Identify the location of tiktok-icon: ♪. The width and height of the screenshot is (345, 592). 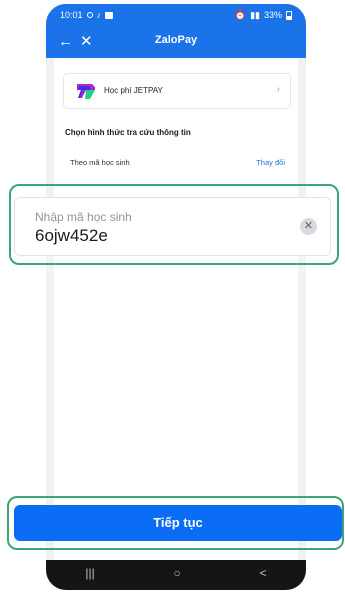
(99, 15).